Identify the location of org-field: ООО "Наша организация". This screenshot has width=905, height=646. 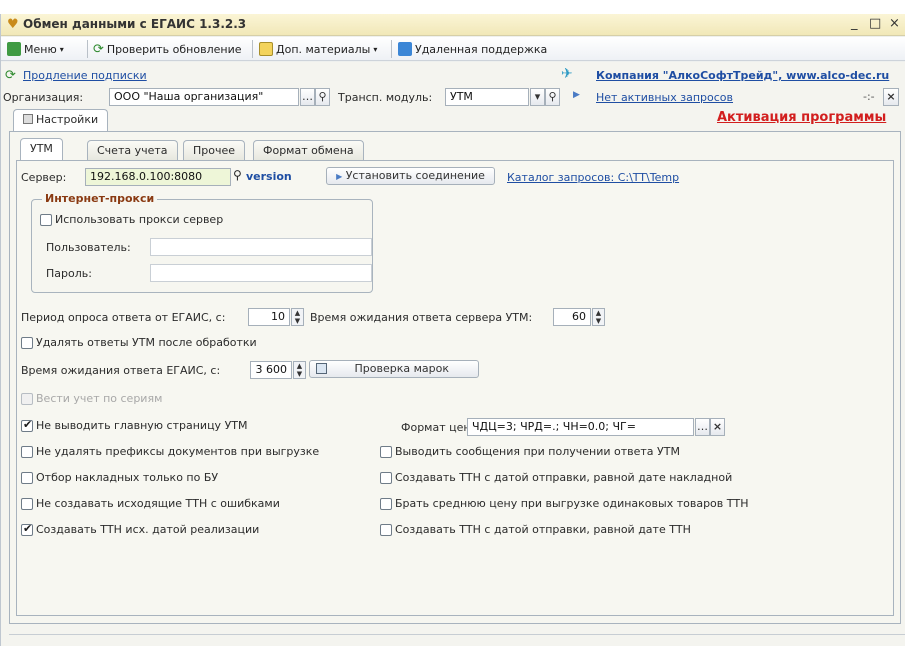
(204, 97).